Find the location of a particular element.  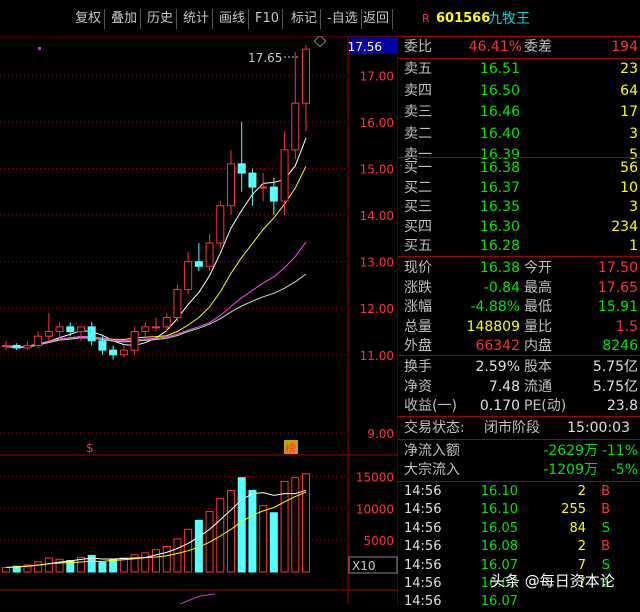

toolbar-button-4: 画线 is located at coordinates (233, 19).